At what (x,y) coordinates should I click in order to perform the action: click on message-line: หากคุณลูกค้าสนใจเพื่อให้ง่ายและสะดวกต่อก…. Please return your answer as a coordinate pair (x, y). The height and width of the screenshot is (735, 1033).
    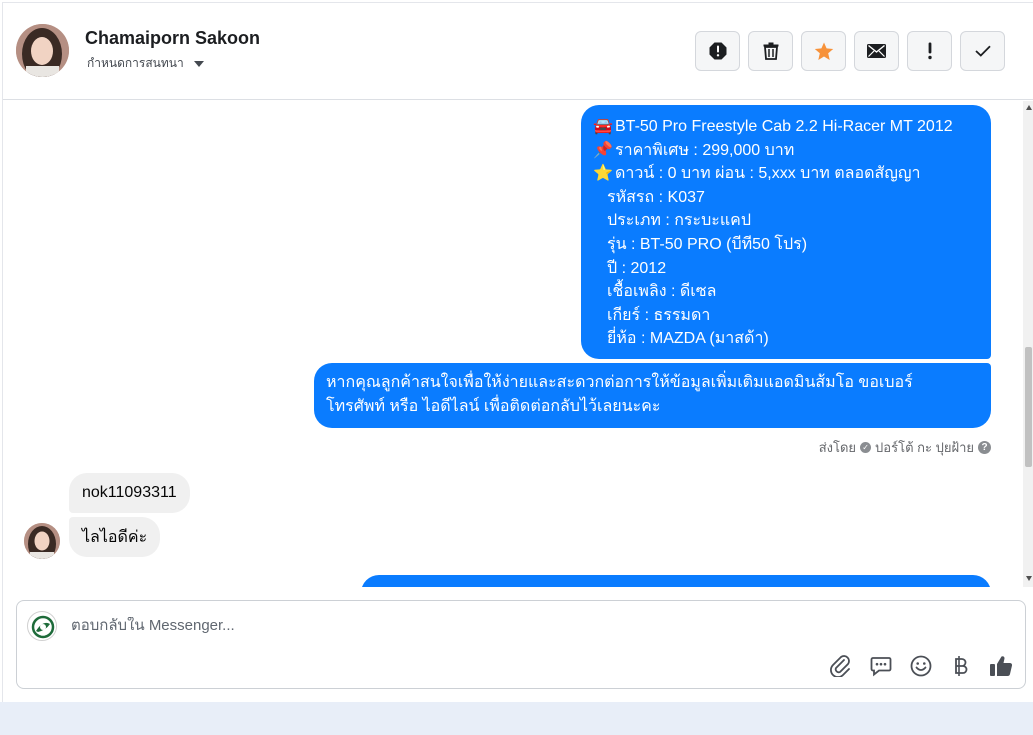
    Looking at the image, I should click on (619, 382).